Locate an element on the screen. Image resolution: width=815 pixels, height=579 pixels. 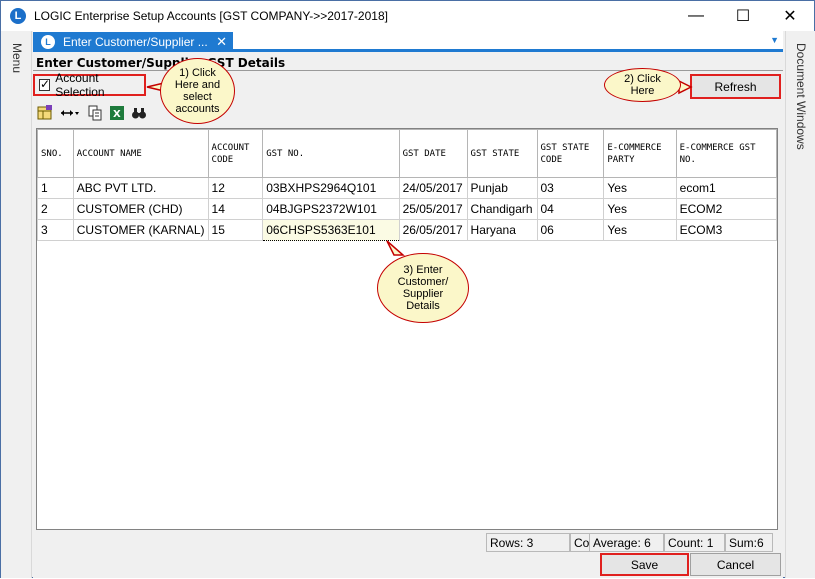
callout-three-text: 3) Enter Customer/ Supplier Details is located at coordinates (423, 288).